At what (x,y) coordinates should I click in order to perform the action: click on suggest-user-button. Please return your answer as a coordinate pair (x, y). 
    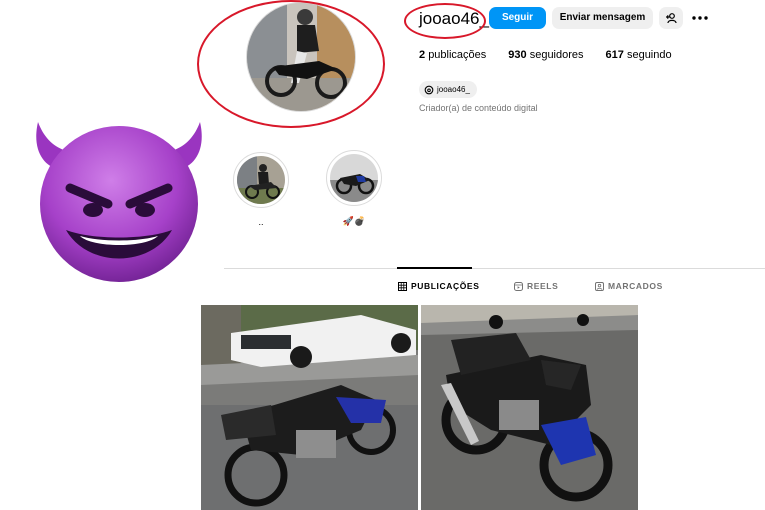
    Looking at the image, I should click on (671, 18).